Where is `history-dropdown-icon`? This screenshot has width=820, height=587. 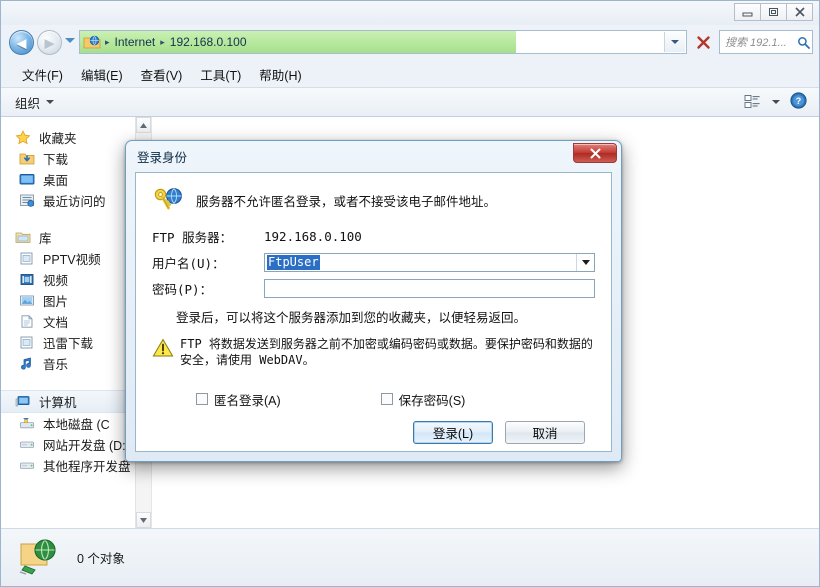
history-dropdown-icon is located at coordinates (70, 40).